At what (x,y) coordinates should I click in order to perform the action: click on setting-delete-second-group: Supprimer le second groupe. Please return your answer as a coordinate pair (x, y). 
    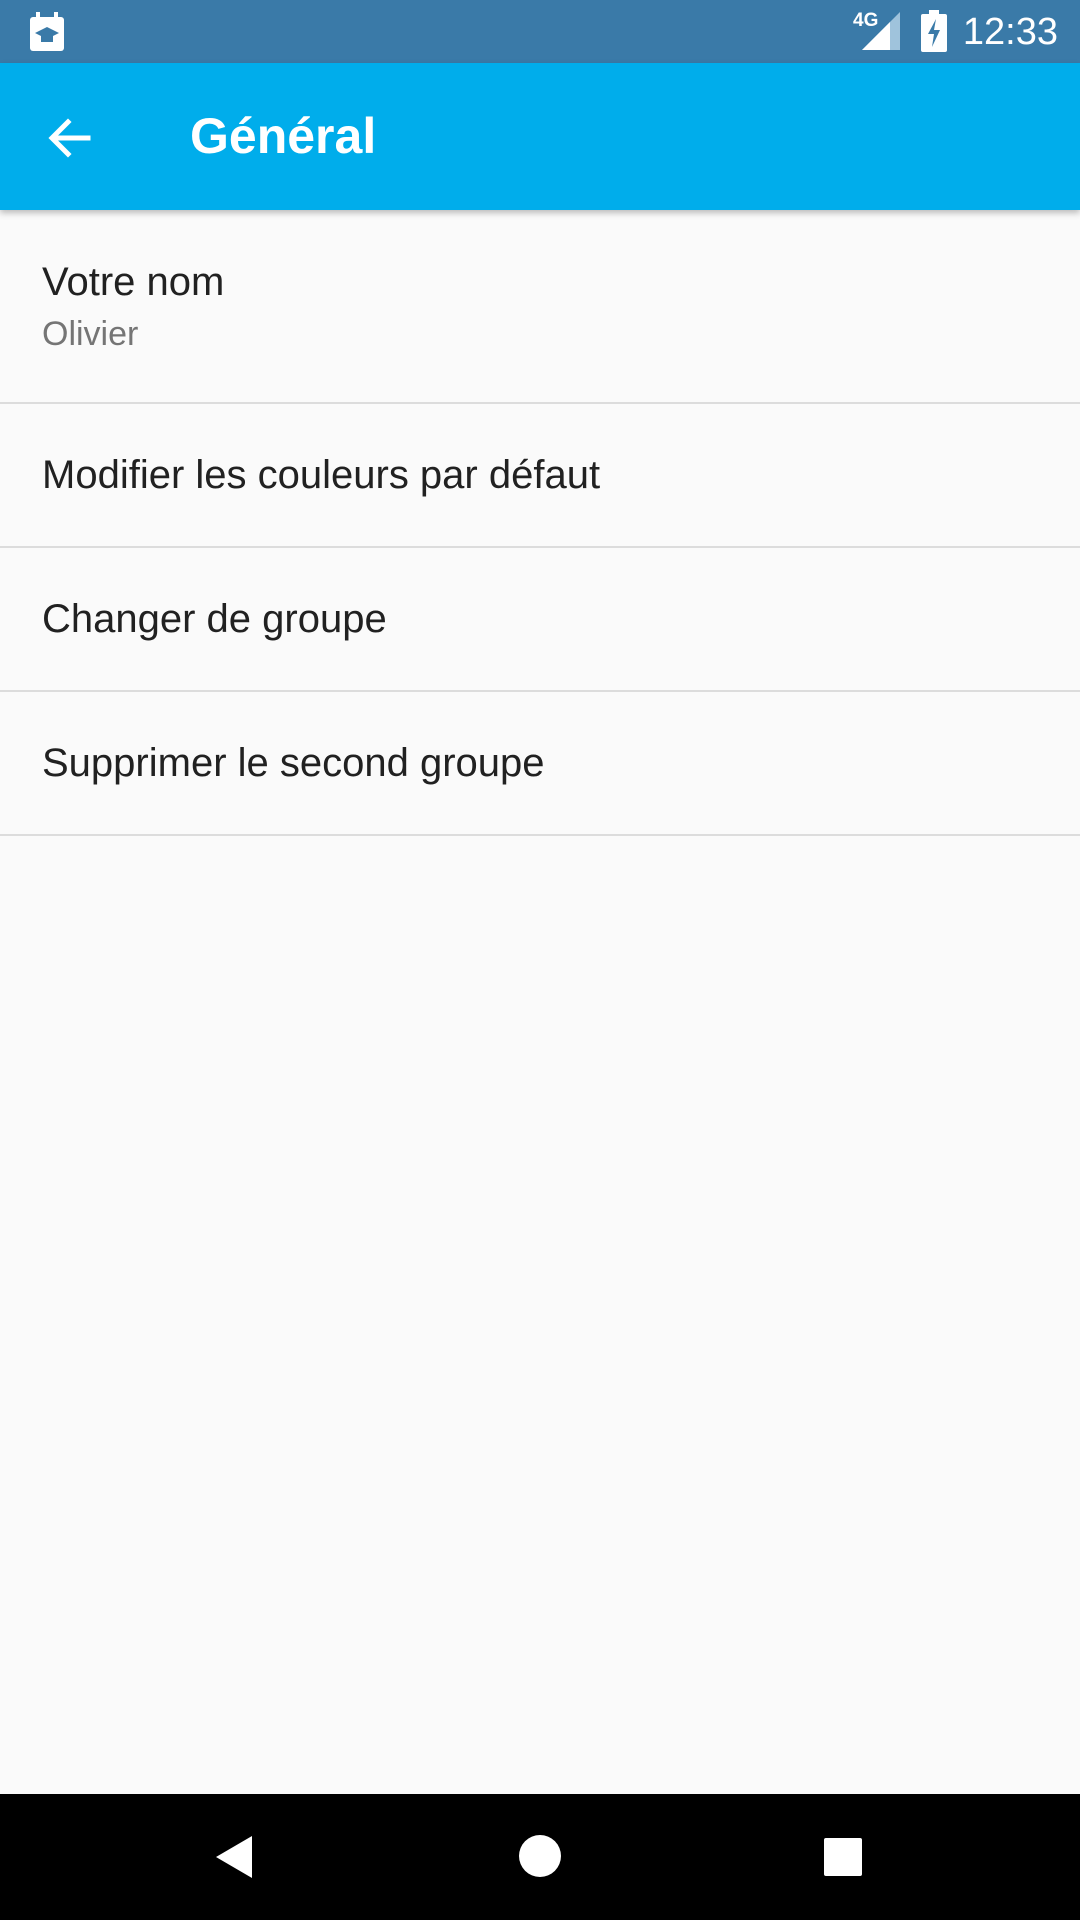
    Looking at the image, I should click on (540, 764).